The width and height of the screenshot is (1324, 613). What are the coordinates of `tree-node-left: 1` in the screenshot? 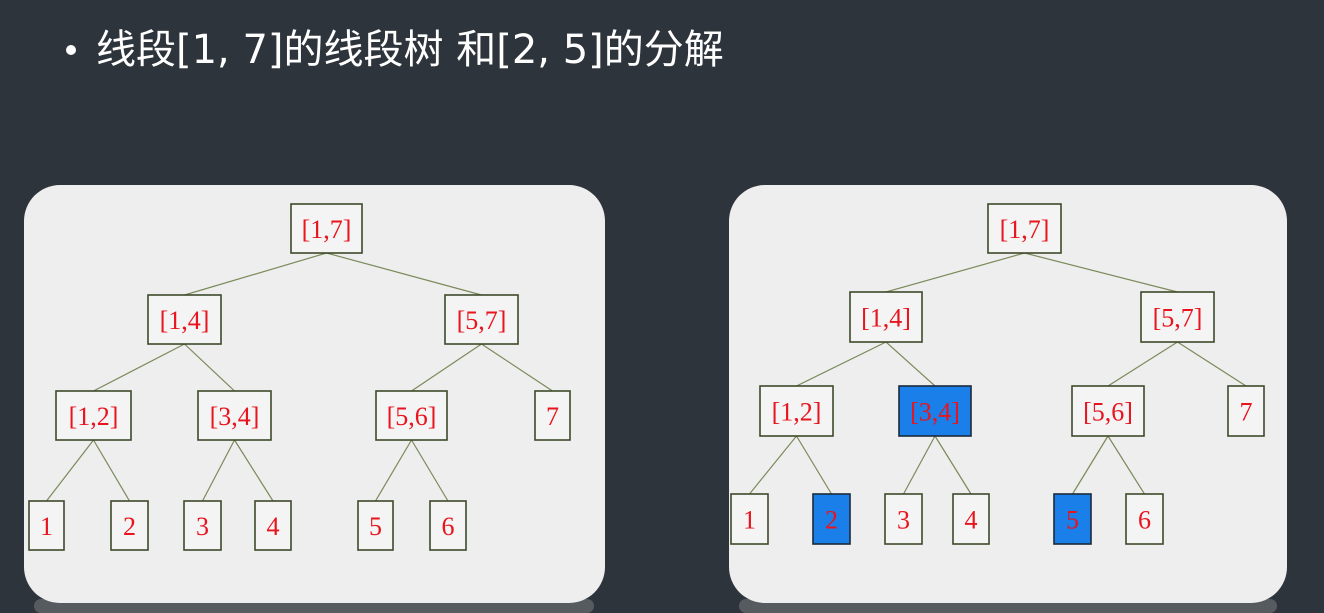 It's located at (46, 525).